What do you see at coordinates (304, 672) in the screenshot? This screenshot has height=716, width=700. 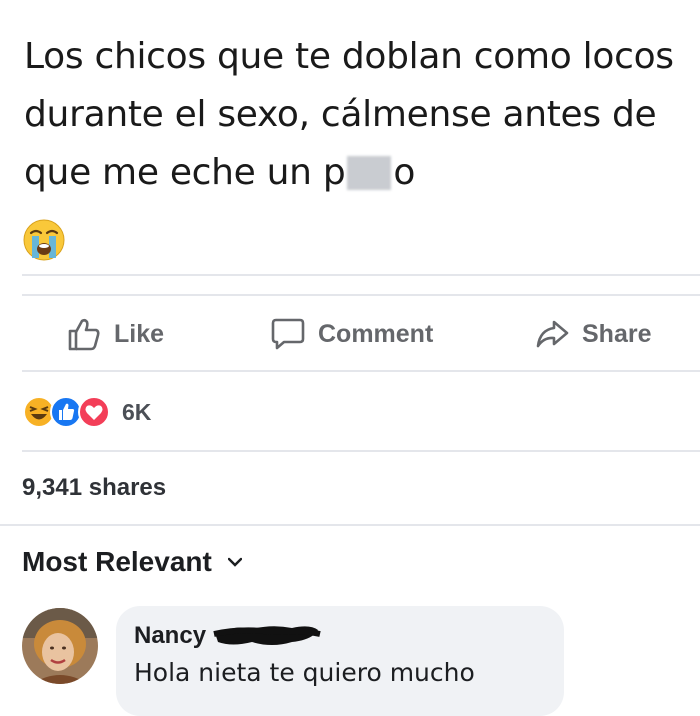 I see `comment-text: Hola nieta te quiero mucho` at bounding box center [304, 672].